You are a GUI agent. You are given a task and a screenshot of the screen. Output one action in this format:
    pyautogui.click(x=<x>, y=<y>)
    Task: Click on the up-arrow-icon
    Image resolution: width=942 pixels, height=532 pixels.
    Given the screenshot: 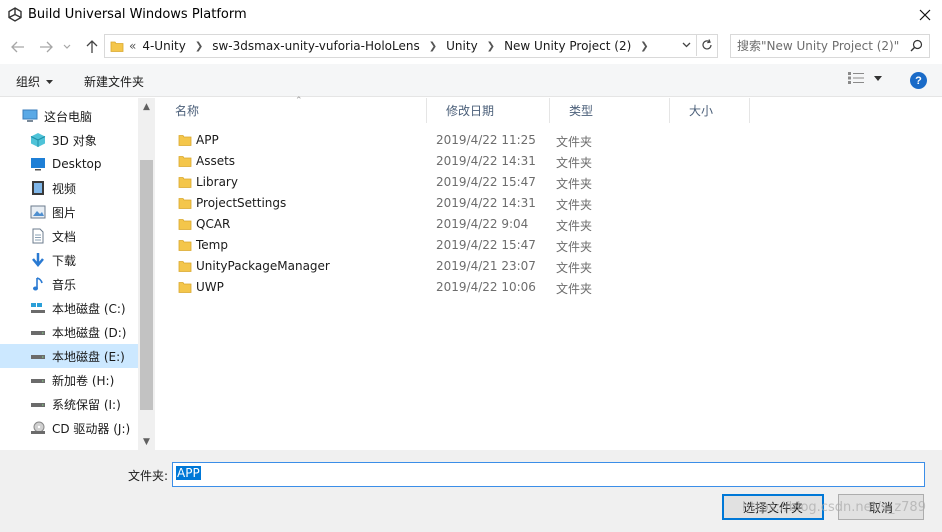 What is the action you would take?
    pyautogui.click(x=92, y=46)
    